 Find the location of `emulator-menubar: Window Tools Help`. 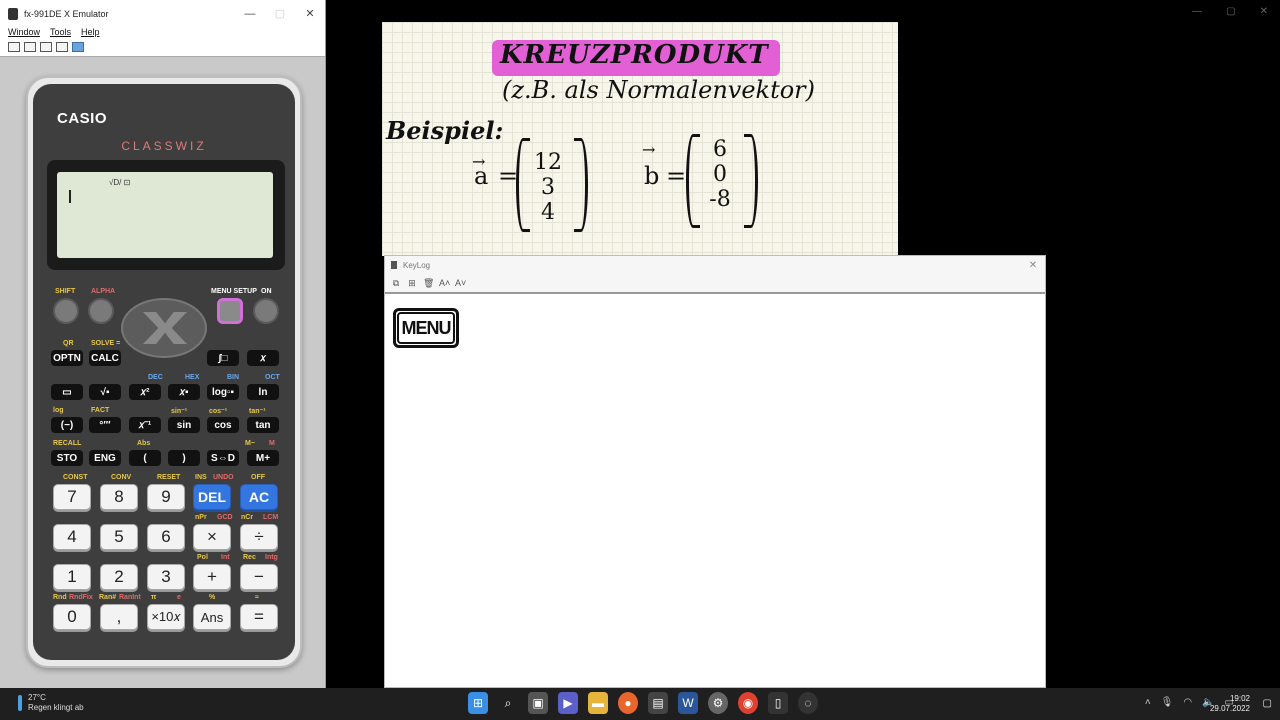

emulator-menubar: Window Tools Help is located at coordinates (162, 33).